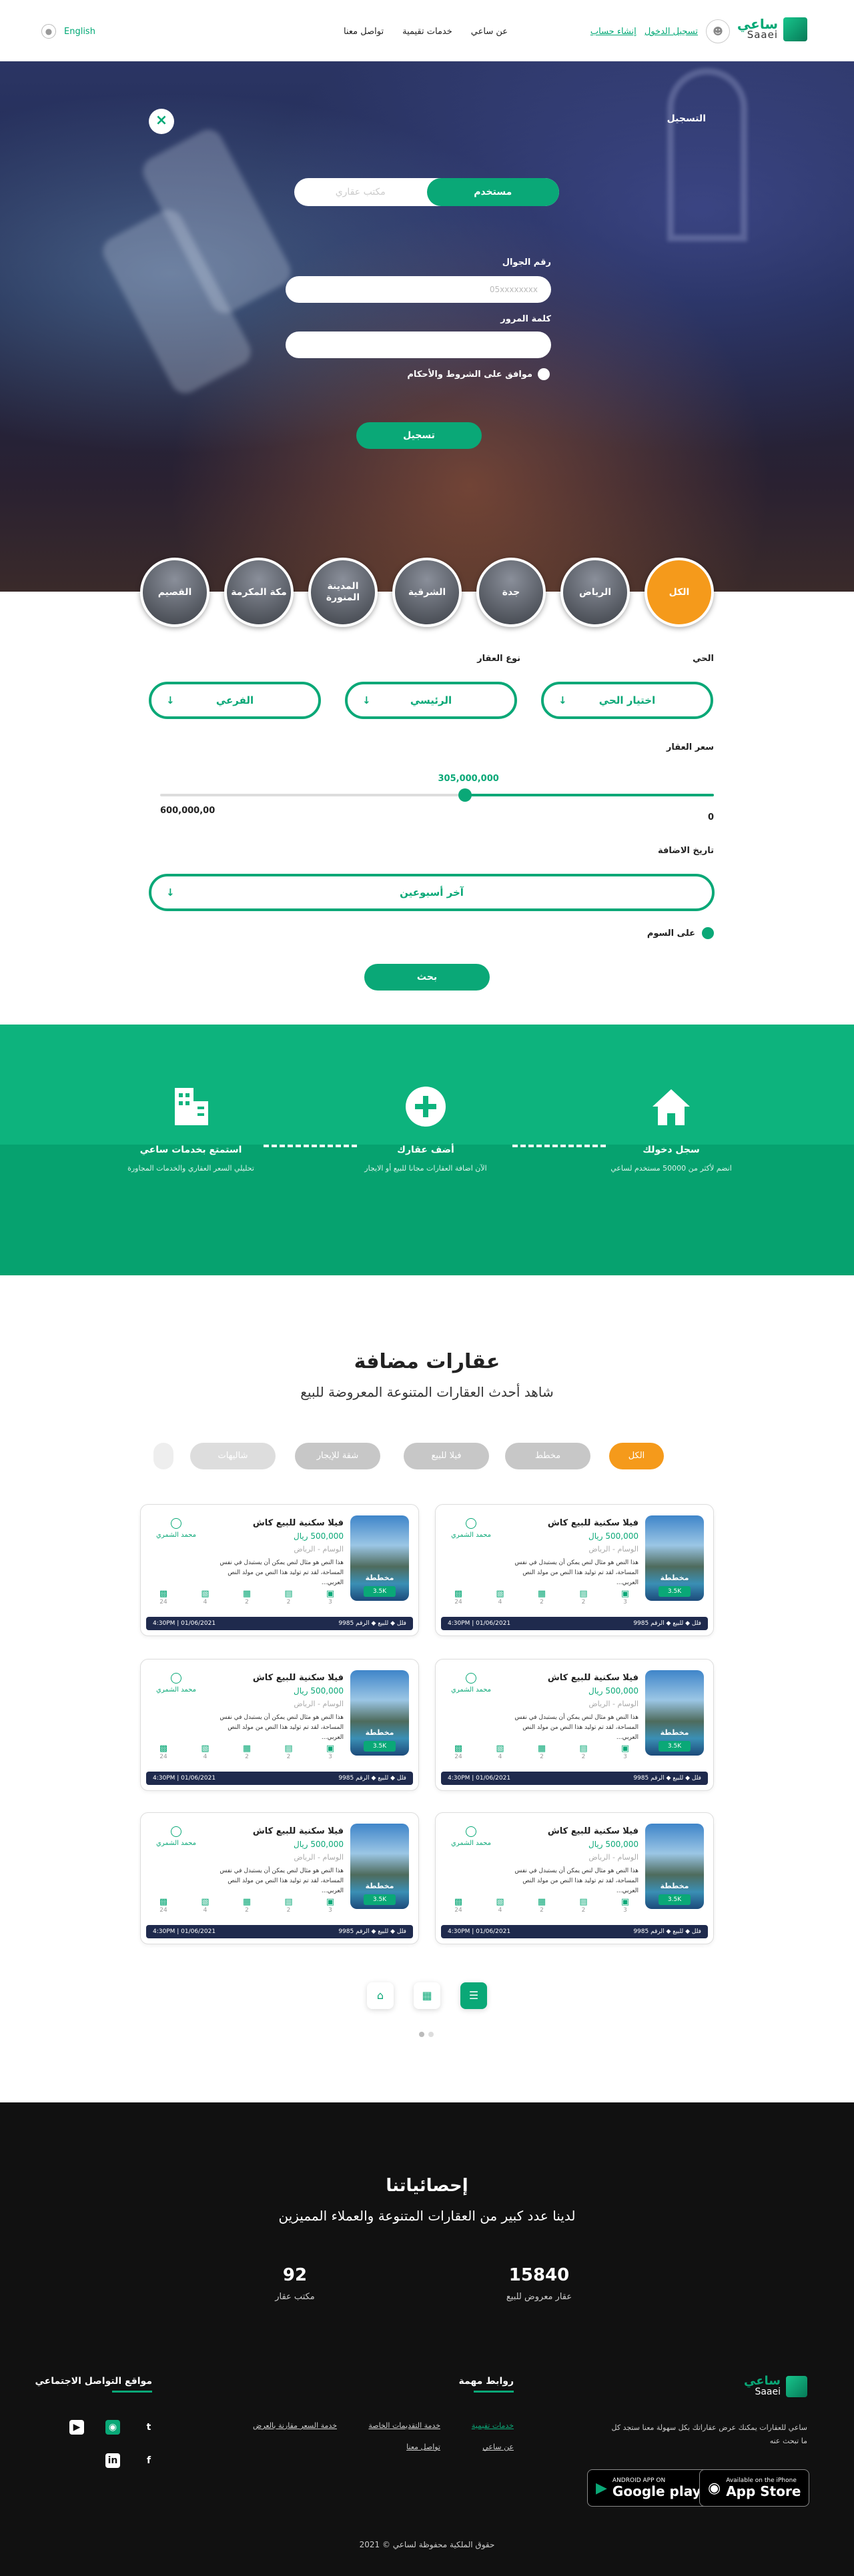 This screenshot has width=854, height=2576. Describe the element at coordinates (487, 2384) in the screenshot. I see `links-title: روابط مهمة` at that location.